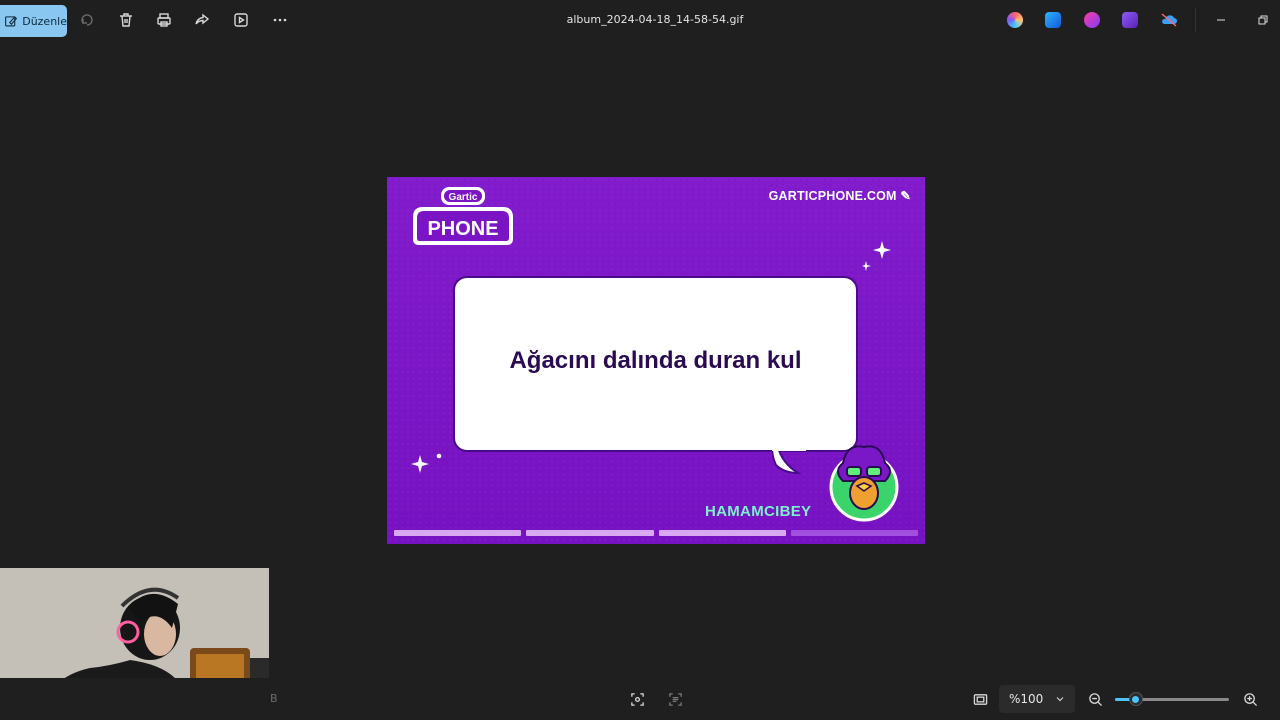 The height and width of the screenshot is (720, 1280). Describe the element at coordinates (1250, 699) in the screenshot. I see `zoom-in-icon` at that location.